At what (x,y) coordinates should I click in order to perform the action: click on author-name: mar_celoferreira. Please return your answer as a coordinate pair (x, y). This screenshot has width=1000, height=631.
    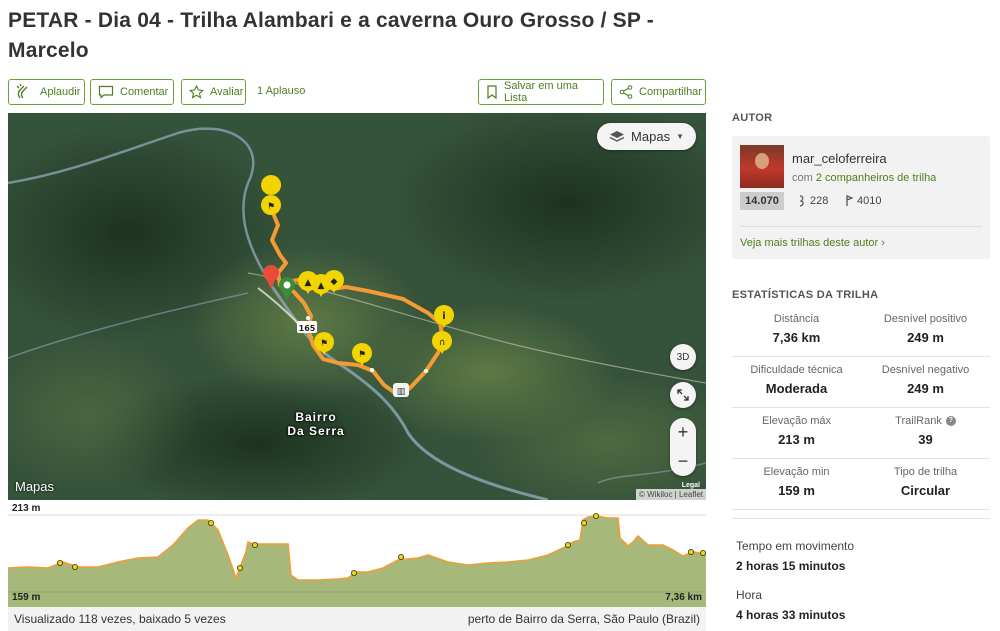
    Looking at the image, I should click on (839, 158).